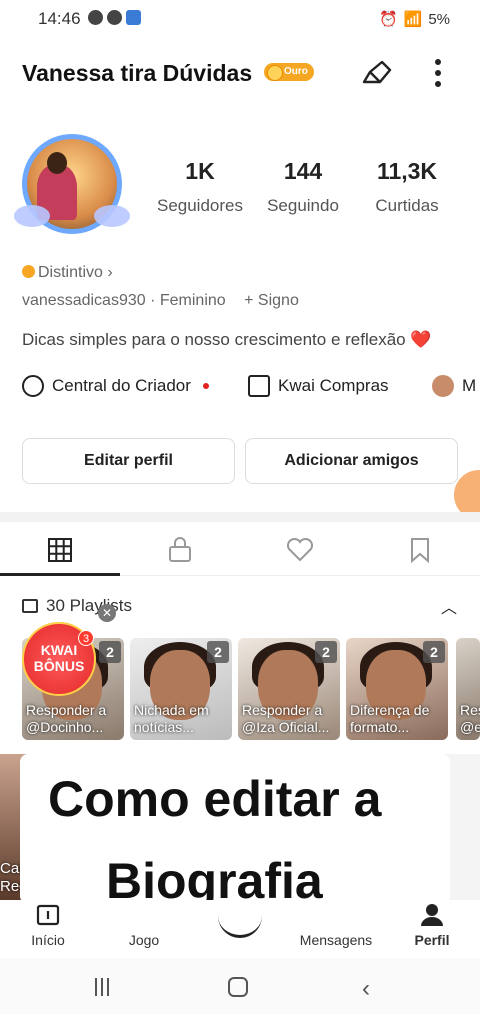 Image resolution: width=480 pixels, height=1014 pixels. What do you see at coordinates (407, 171) in the screenshot?
I see `likes-count: 11,3K` at bounding box center [407, 171].